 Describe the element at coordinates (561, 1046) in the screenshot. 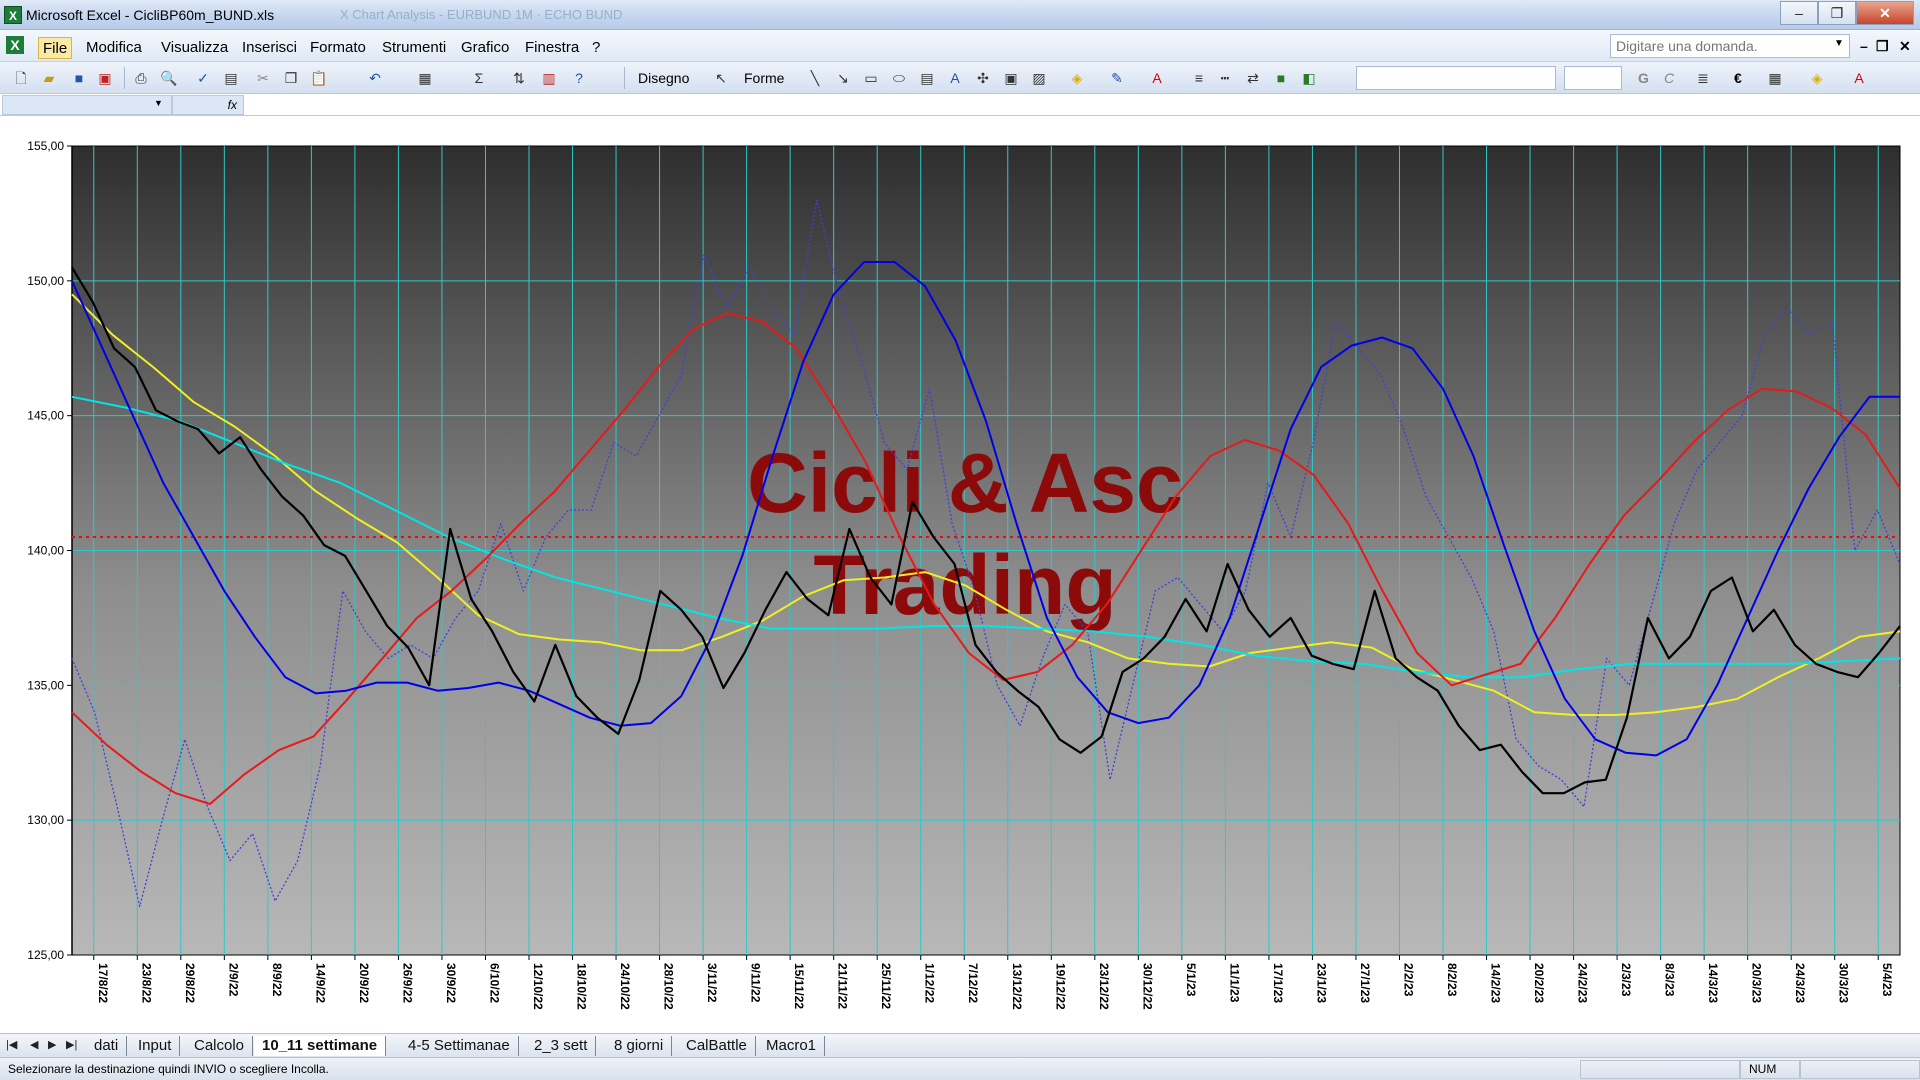

I see `sheet-tab-2-3-sett: 2_3 sett` at that location.